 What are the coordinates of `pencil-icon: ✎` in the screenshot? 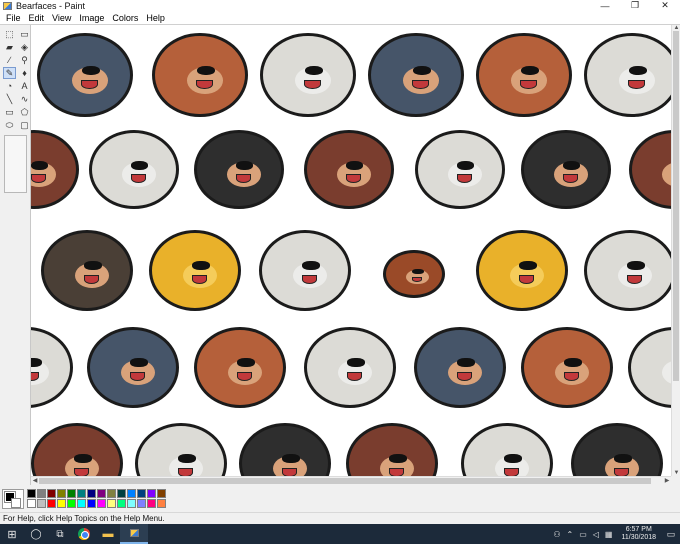 It's located at (9, 73).